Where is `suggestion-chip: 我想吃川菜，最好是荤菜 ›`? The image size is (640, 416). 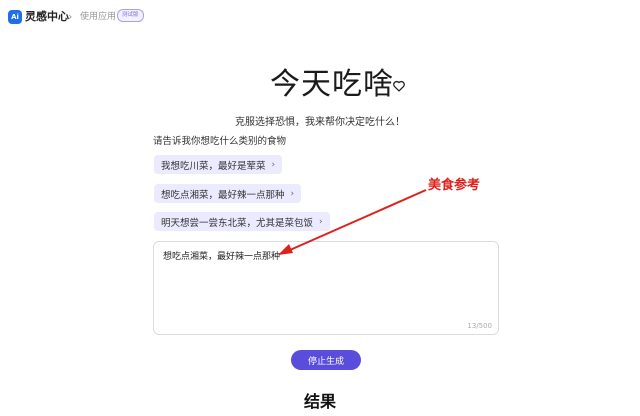
suggestion-chip: 我想吃川菜，最好是荤菜 › is located at coordinates (218, 164).